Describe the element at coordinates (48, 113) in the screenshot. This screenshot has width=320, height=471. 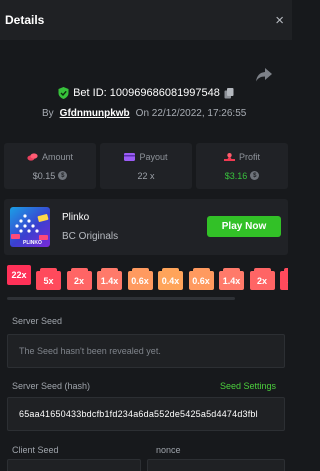
I see `by-label: By` at that location.